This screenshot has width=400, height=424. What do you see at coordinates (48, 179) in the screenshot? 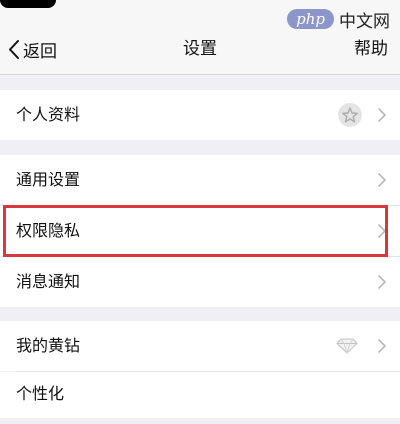
I see `settings-item-label: 通用设置` at bounding box center [48, 179].